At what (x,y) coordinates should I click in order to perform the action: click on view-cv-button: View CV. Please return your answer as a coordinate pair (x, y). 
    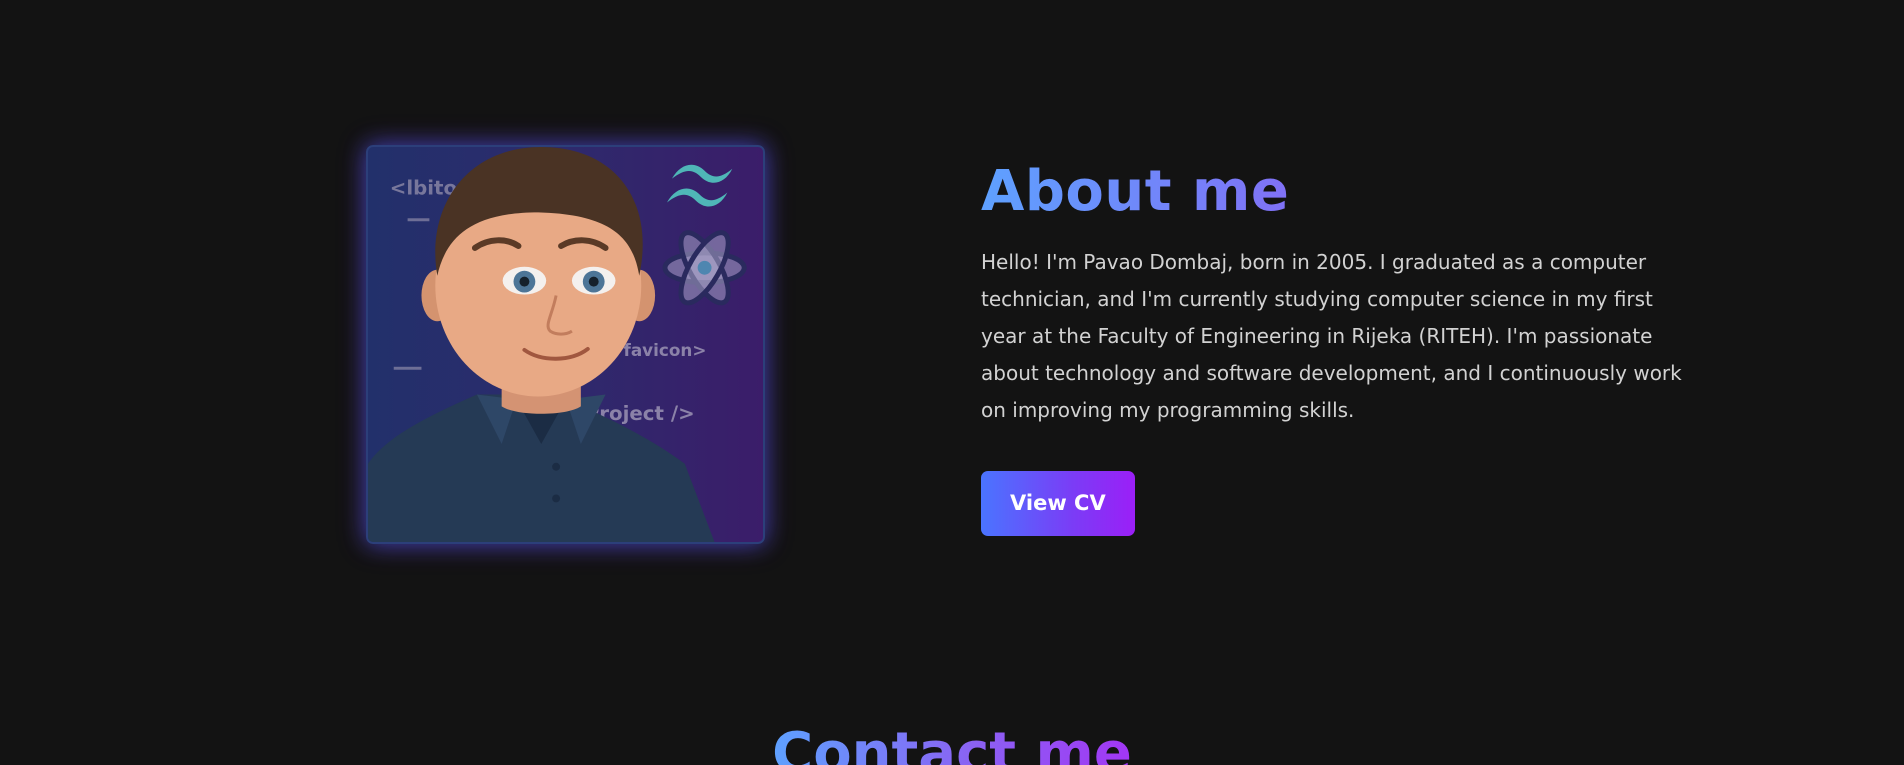
    Looking at the image, I should click on (1058, 503).